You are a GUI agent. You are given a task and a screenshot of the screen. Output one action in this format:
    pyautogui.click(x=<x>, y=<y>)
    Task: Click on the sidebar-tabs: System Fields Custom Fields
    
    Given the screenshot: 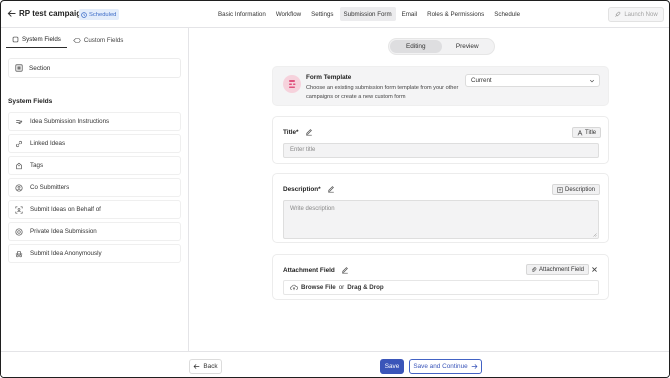 What is the action you would take?
    pyautogui.click(x=67, y=40)
    